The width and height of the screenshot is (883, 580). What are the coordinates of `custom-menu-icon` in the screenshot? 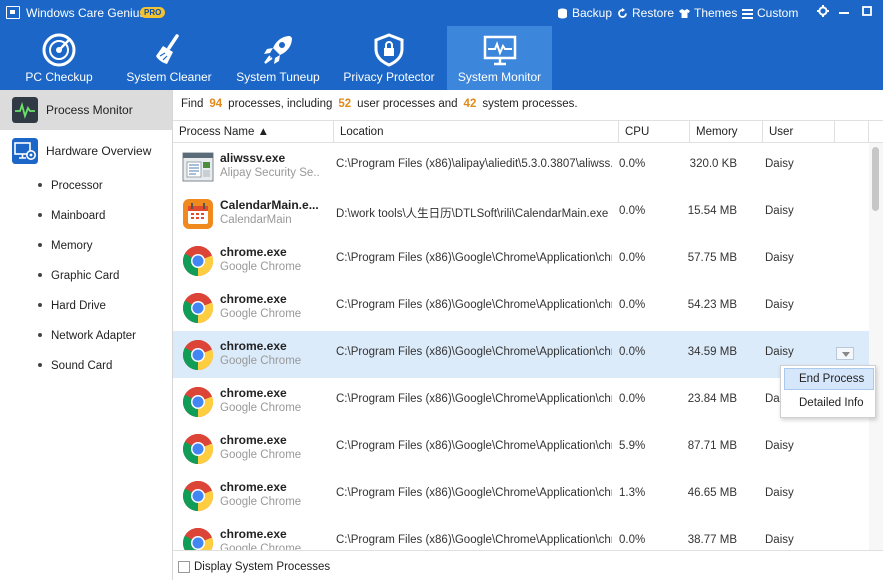 It's located at (747, 13).